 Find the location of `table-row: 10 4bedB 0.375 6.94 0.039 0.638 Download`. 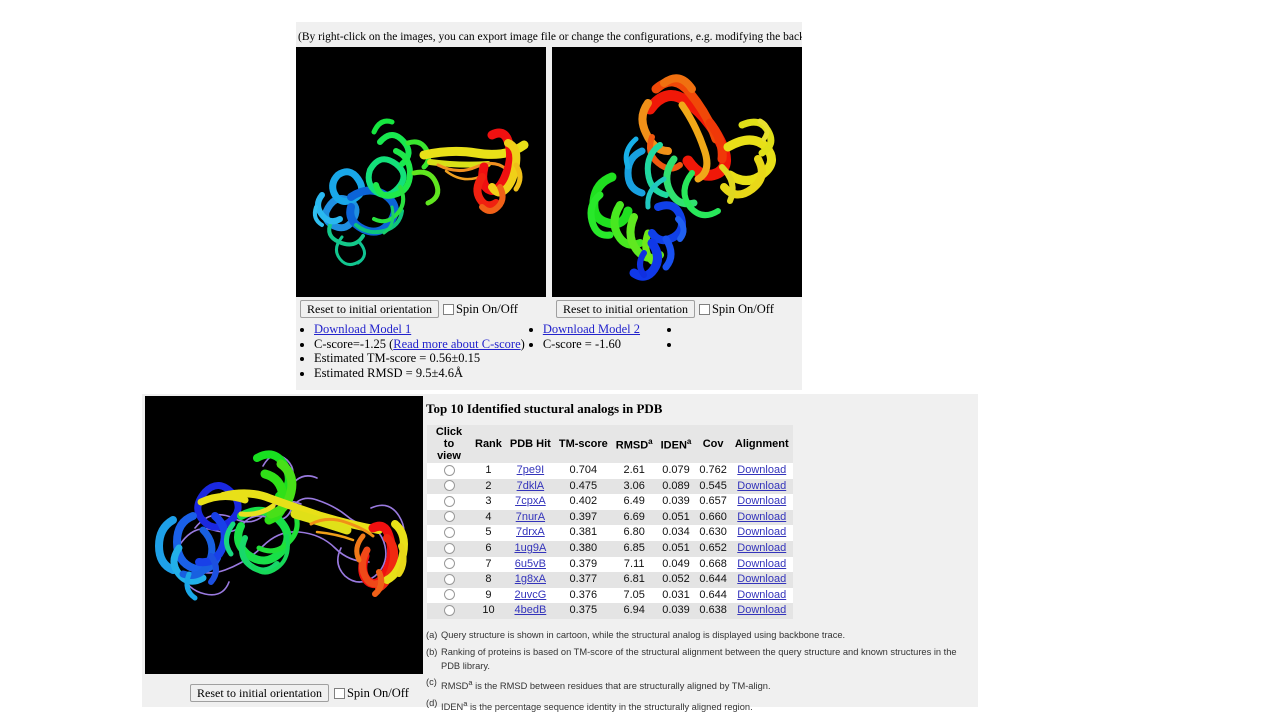

table-row: 10 4bedB 0.375 6.94 0.039 0.638 Download is located at coordinates (610, 611).